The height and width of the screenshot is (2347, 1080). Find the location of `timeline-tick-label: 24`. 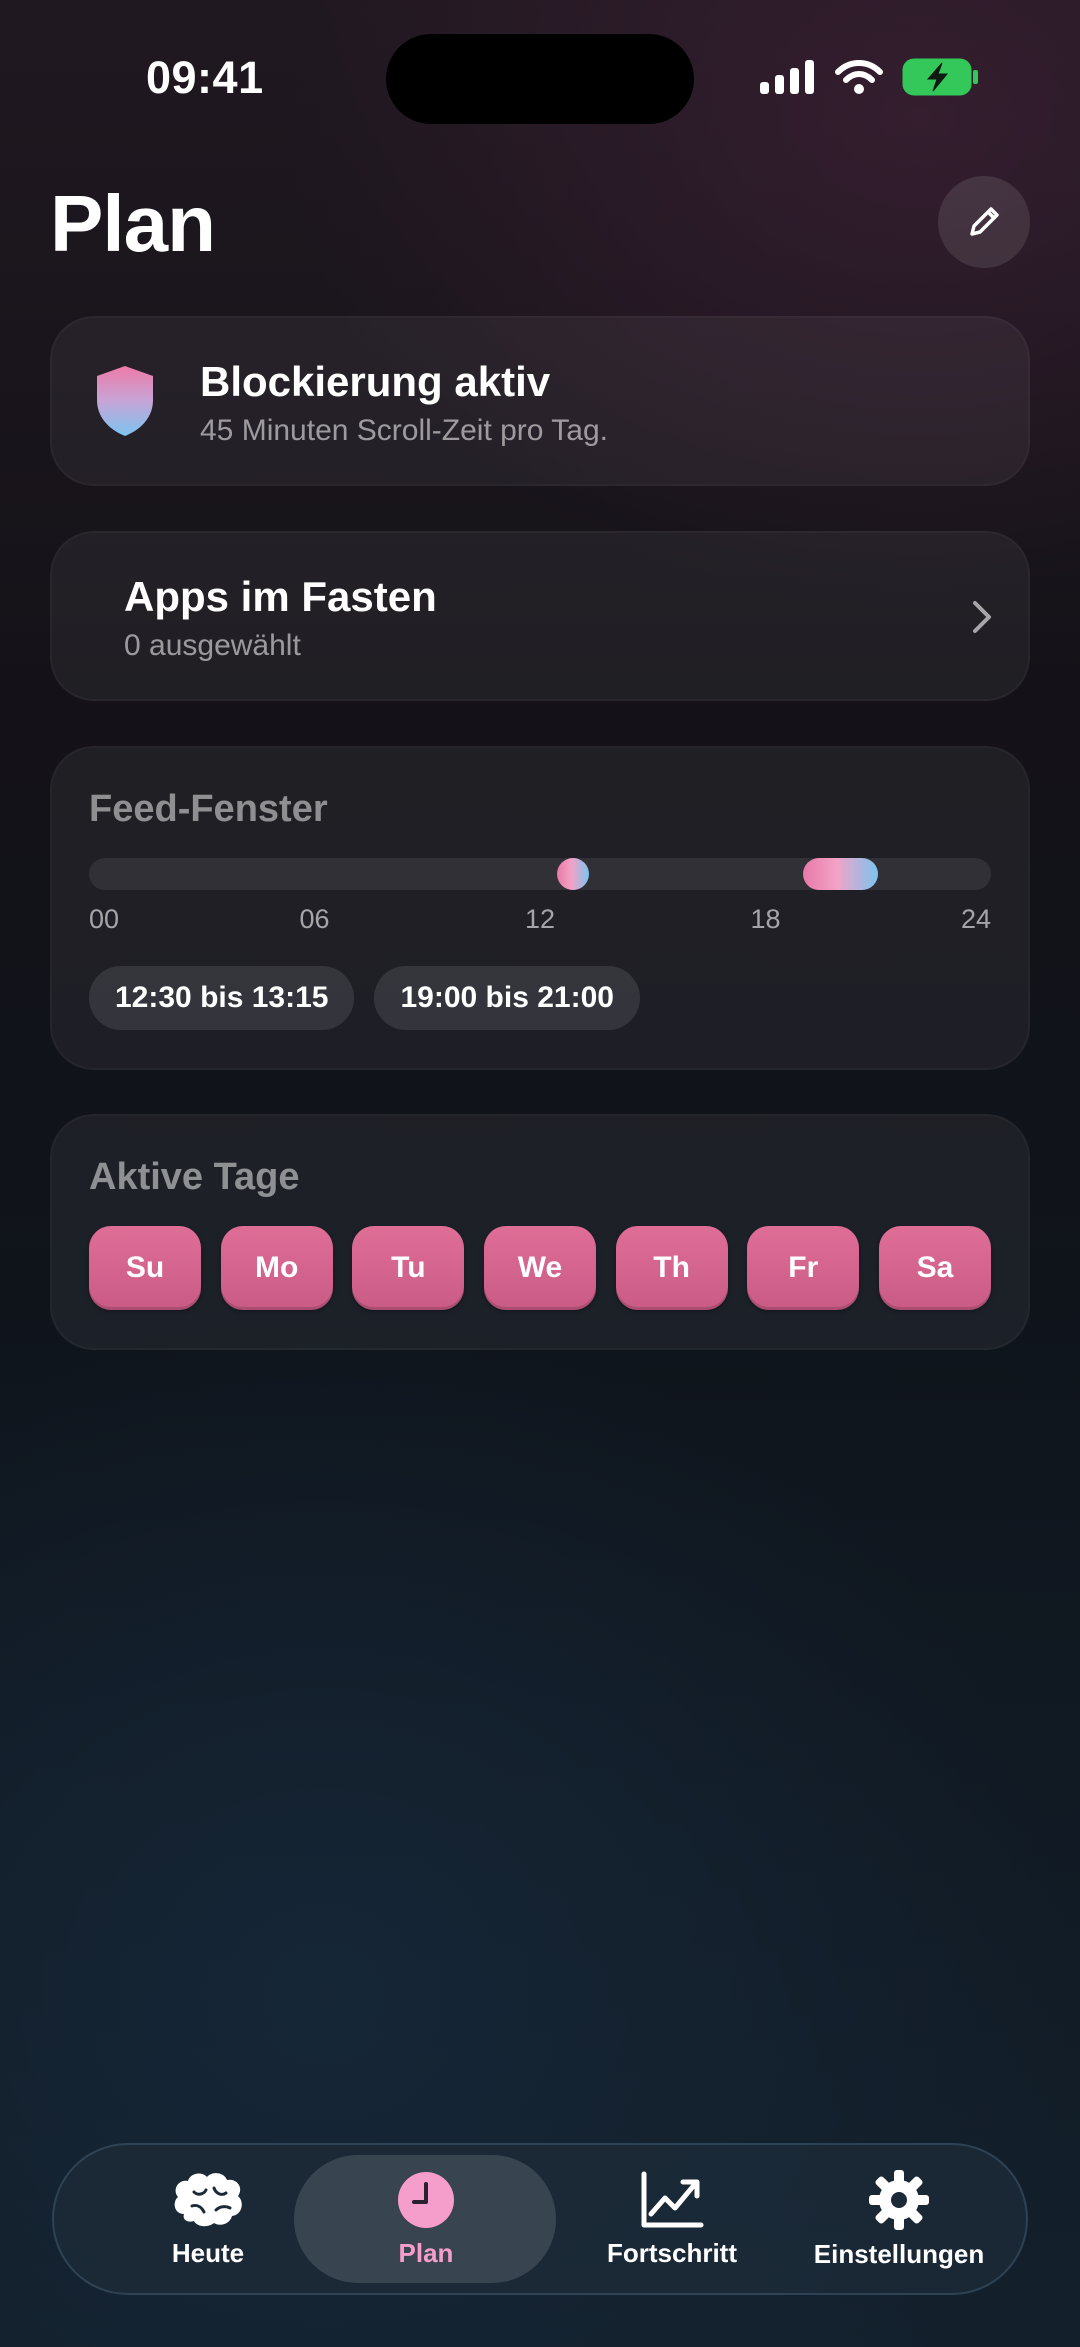

timeline-tick-label: 24 is located at coordinates (975, 919).